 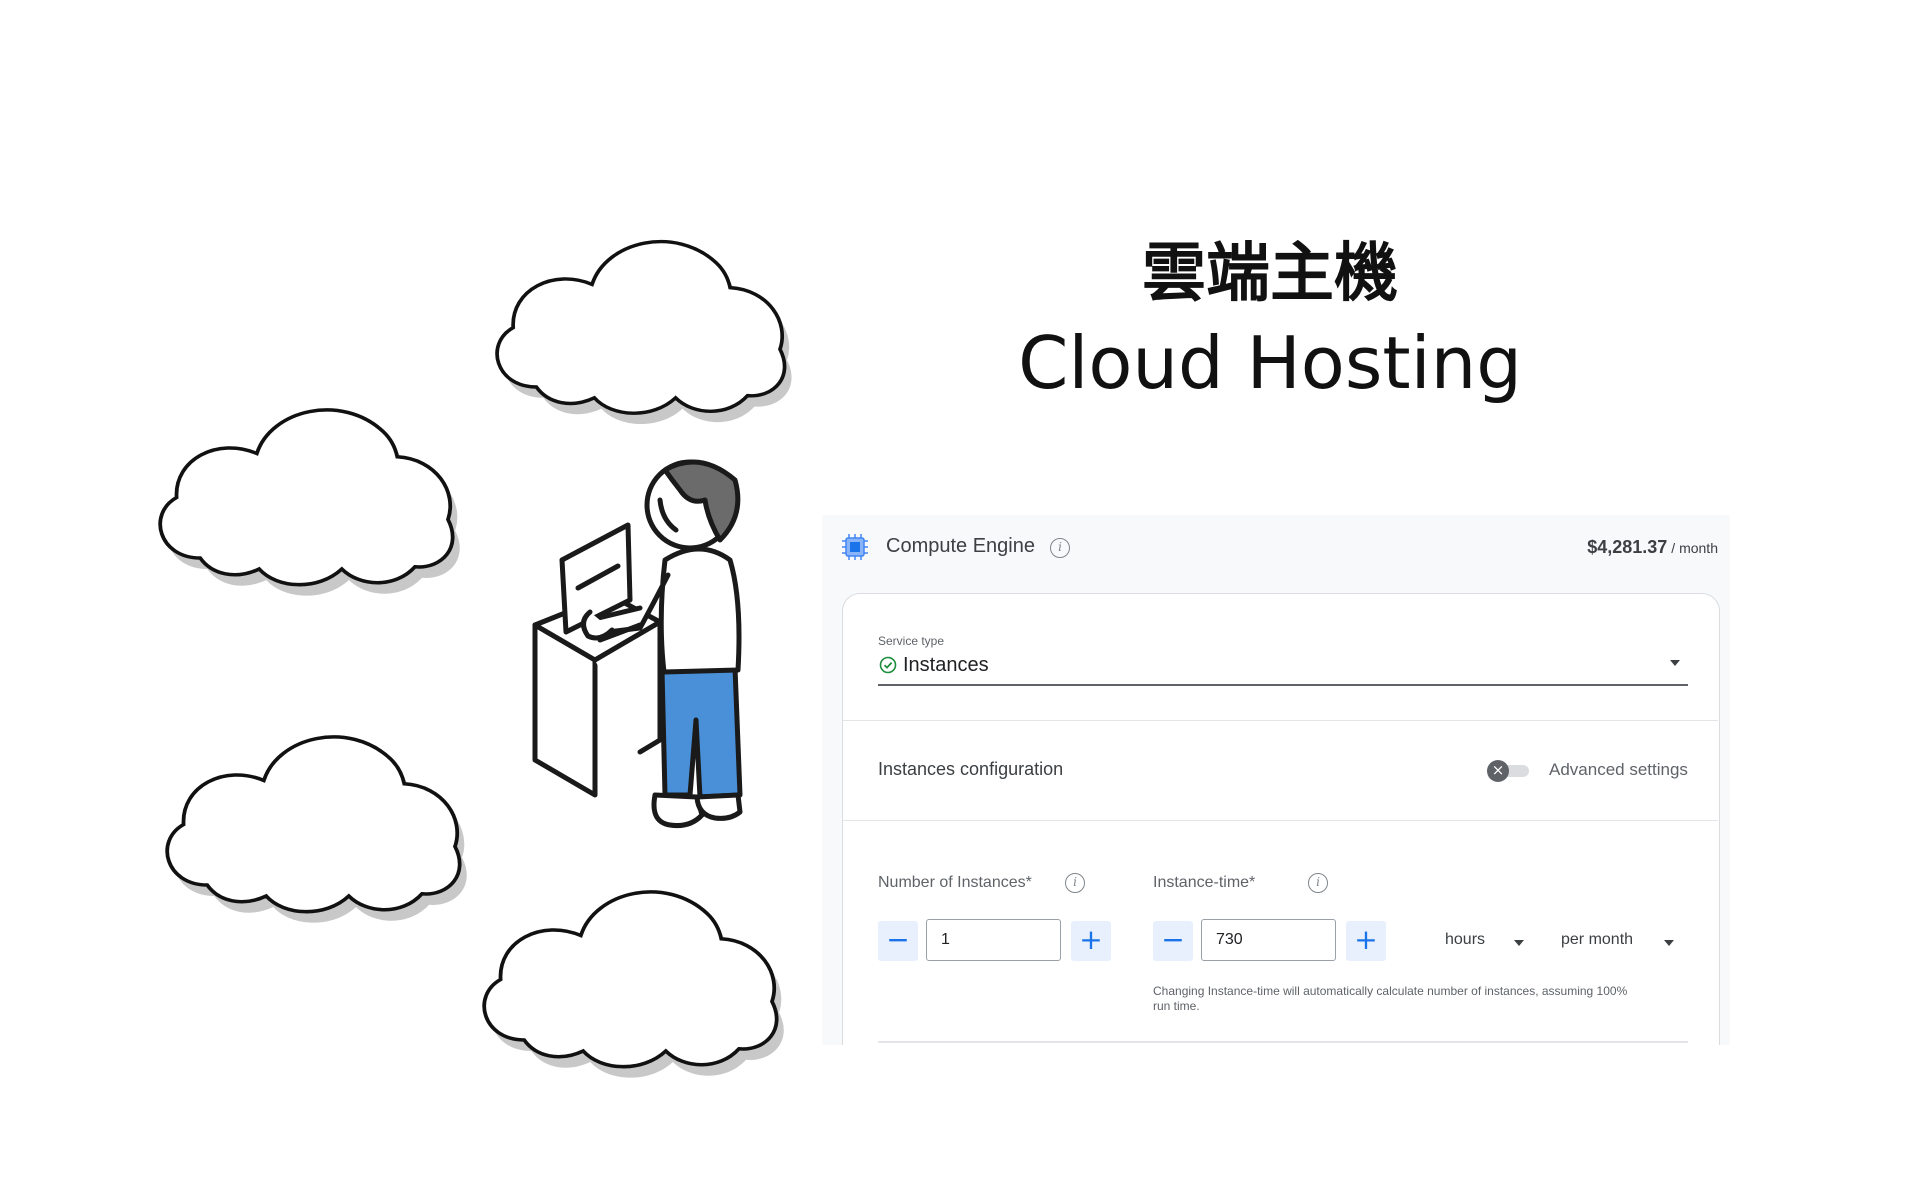 What do you see at coordinates (960, 546) in the screenshot?
I see `panel-title: Compute Engine` at bounding box center [960, 546].